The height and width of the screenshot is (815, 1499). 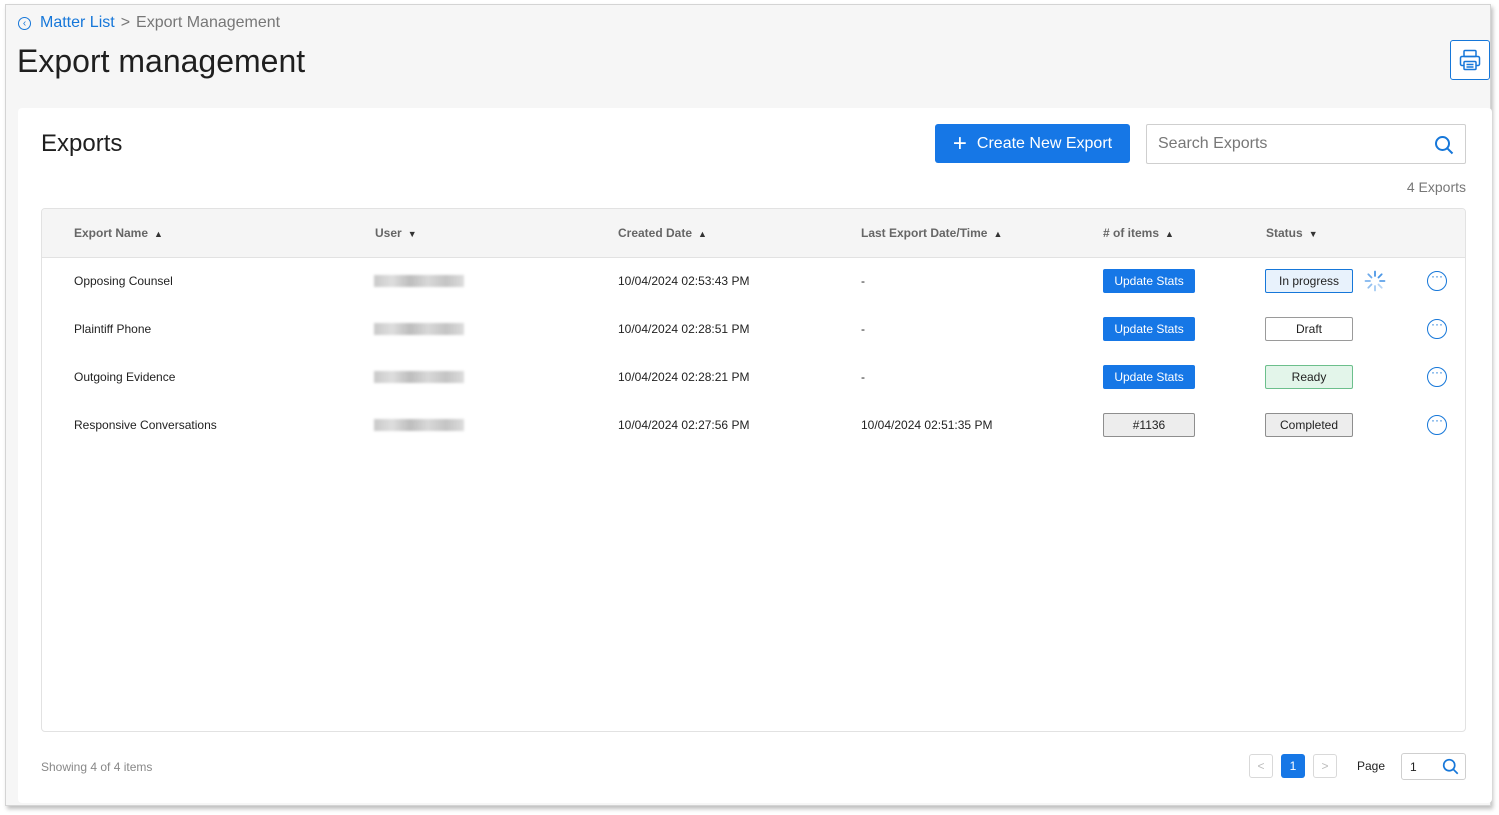 What do you see at coordinates (684, 377) in the screenshot?
I see `created-date: 10/04/2024 02:28:21 PM` at bounding box center [684, 377].